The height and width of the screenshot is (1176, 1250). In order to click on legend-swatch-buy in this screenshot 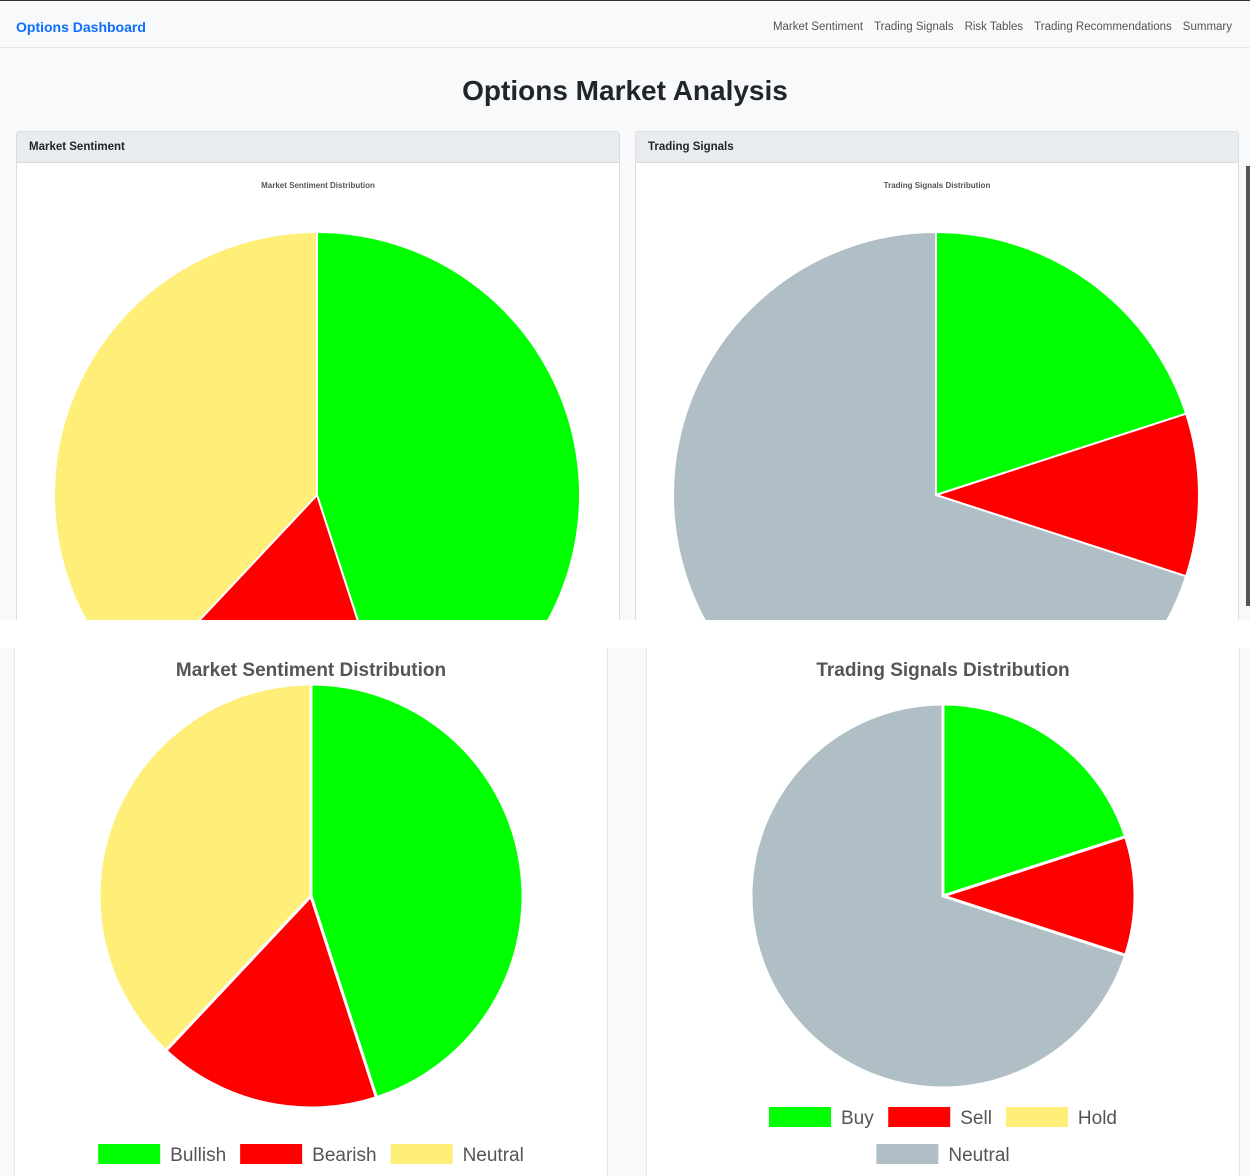, I will do `click(799, 1117)`.